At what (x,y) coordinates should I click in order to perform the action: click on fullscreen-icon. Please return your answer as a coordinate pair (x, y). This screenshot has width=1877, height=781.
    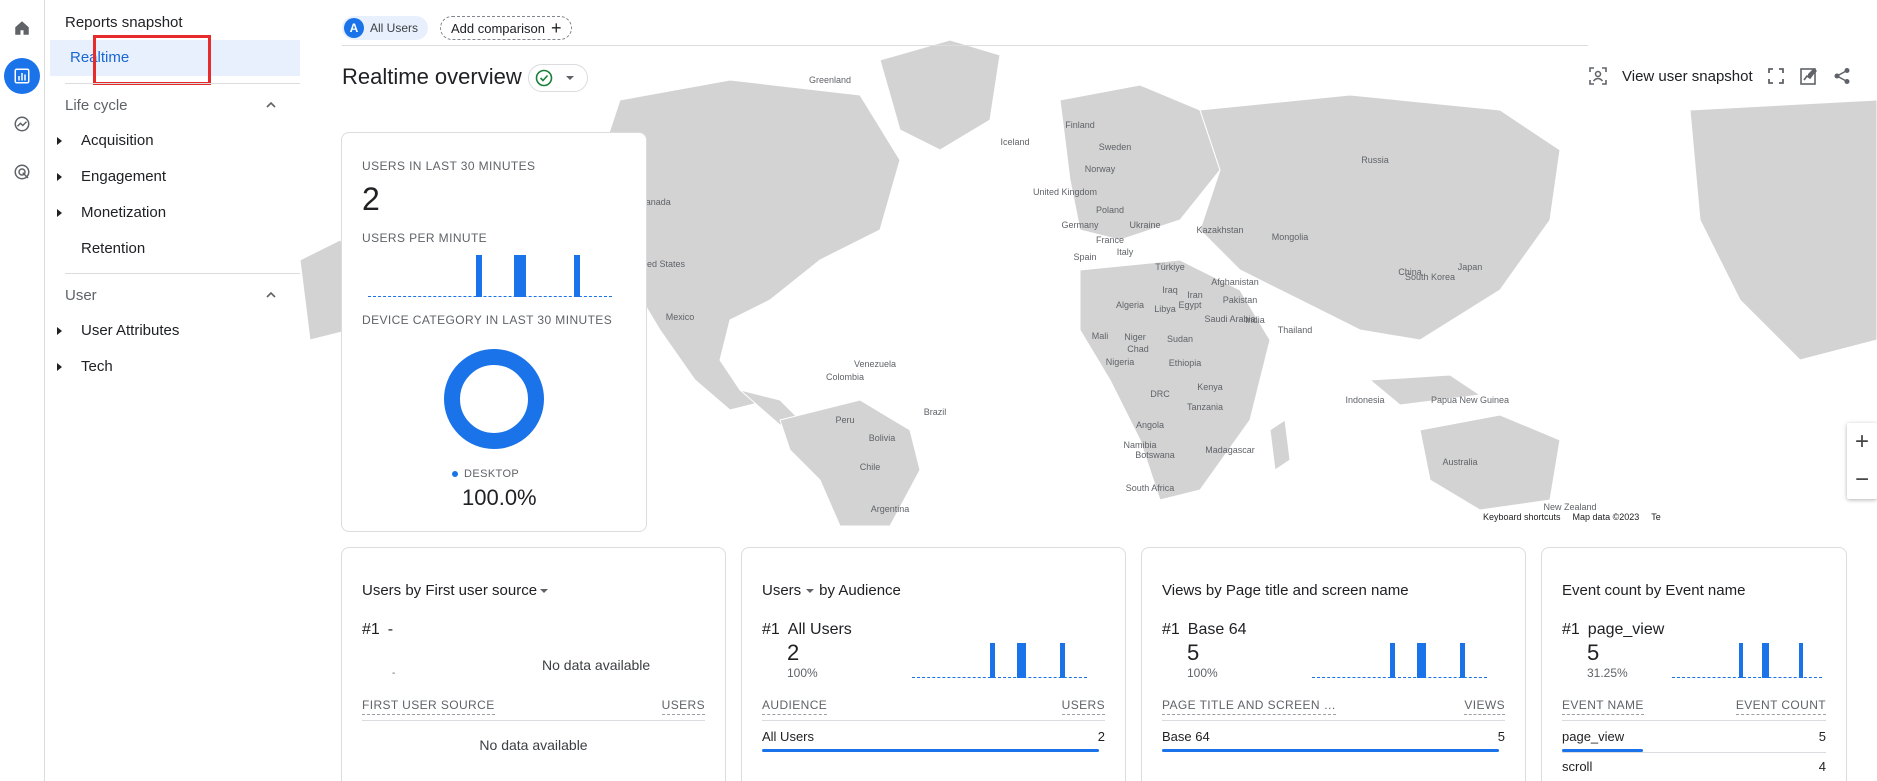
    Looking at the image, I should click on (1776, 76).